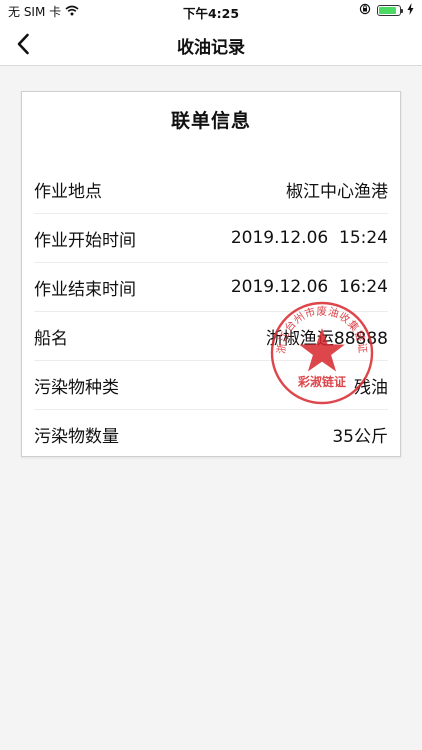  I want to click on info-row-pollutant-type: 污染物种类 残油, so click(211, 385).